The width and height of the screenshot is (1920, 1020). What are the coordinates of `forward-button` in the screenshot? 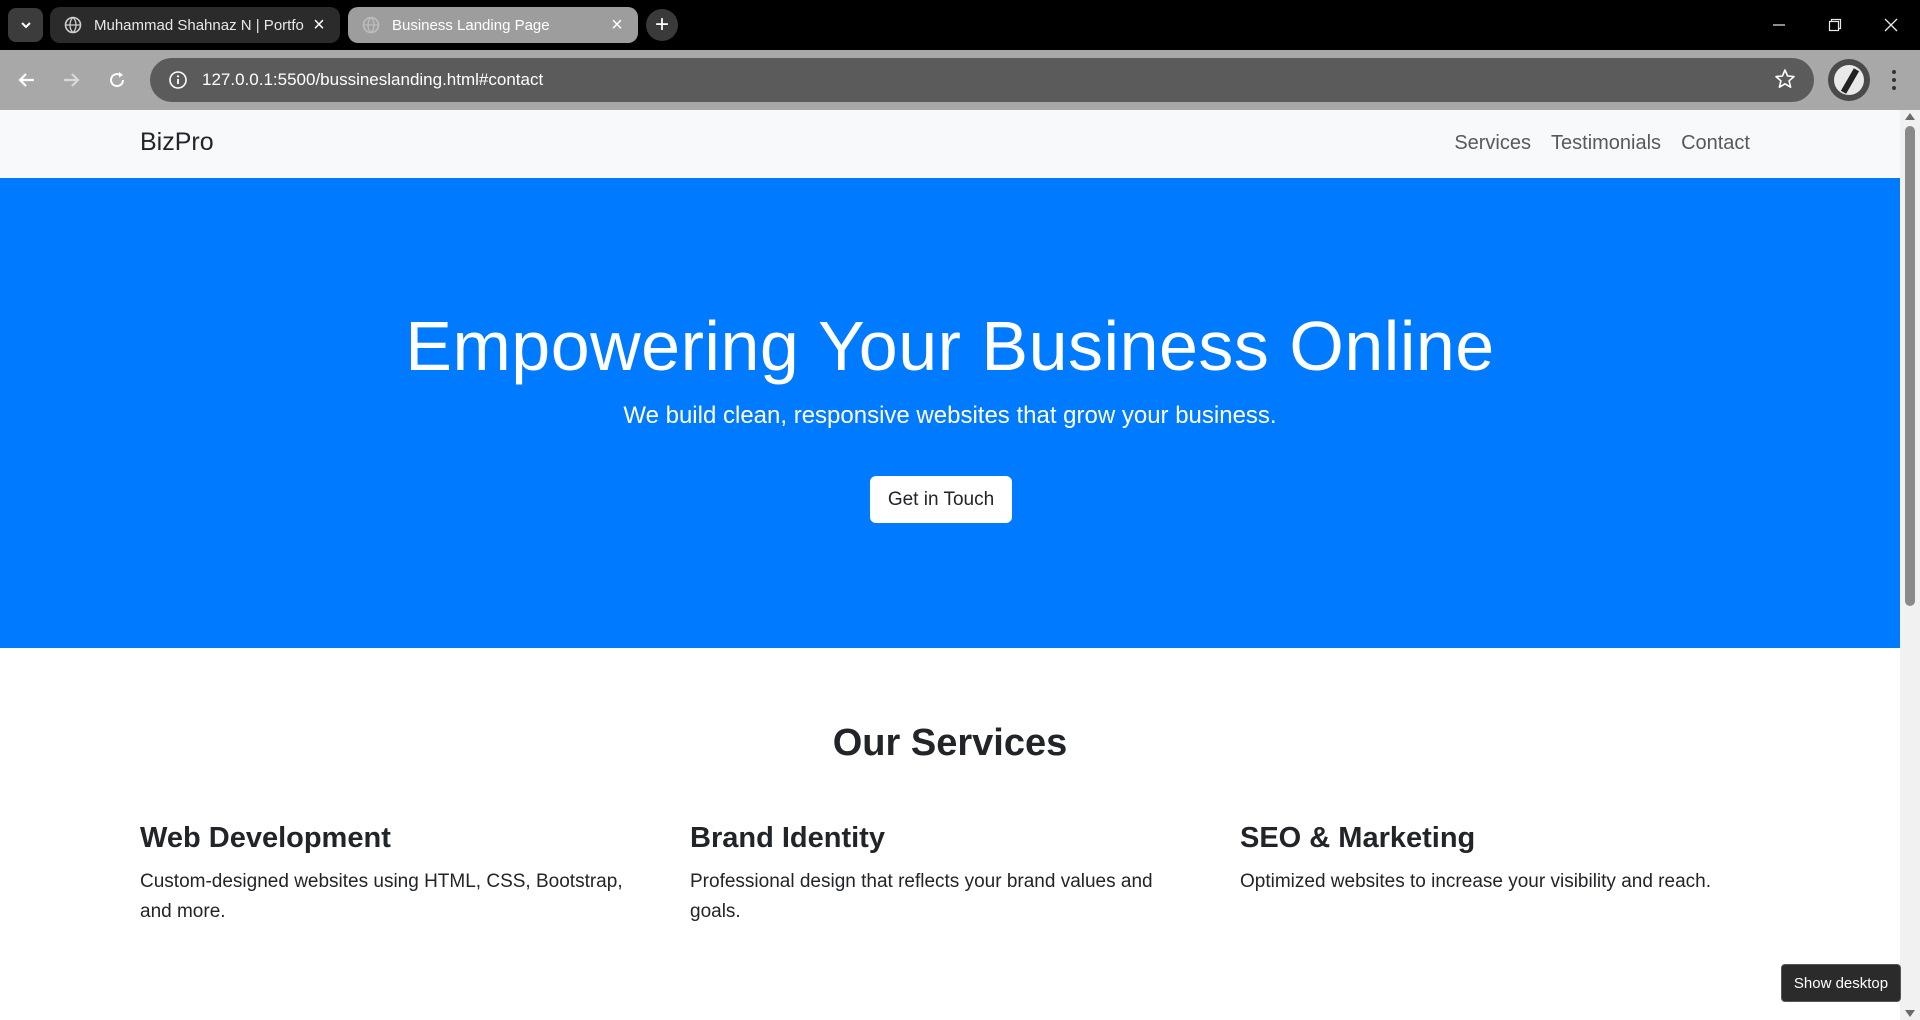 It's located at (71, 80).